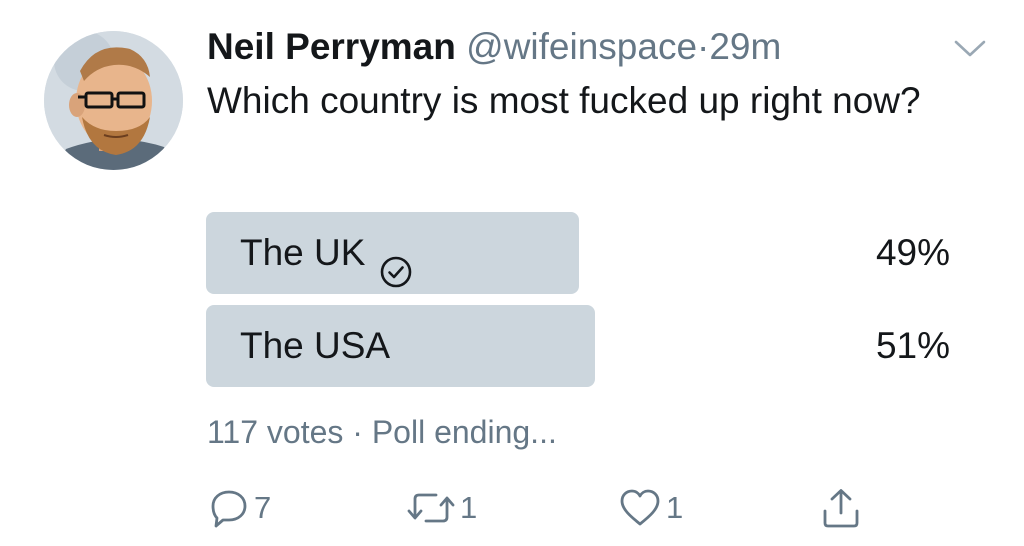 This screenshot has width=1024, height=546. I want to click on avatar-illustration, so click(113, 100).